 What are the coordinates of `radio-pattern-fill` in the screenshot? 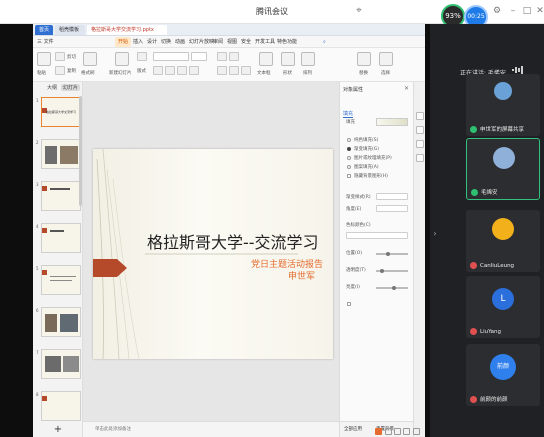 It's located at (349, 167).